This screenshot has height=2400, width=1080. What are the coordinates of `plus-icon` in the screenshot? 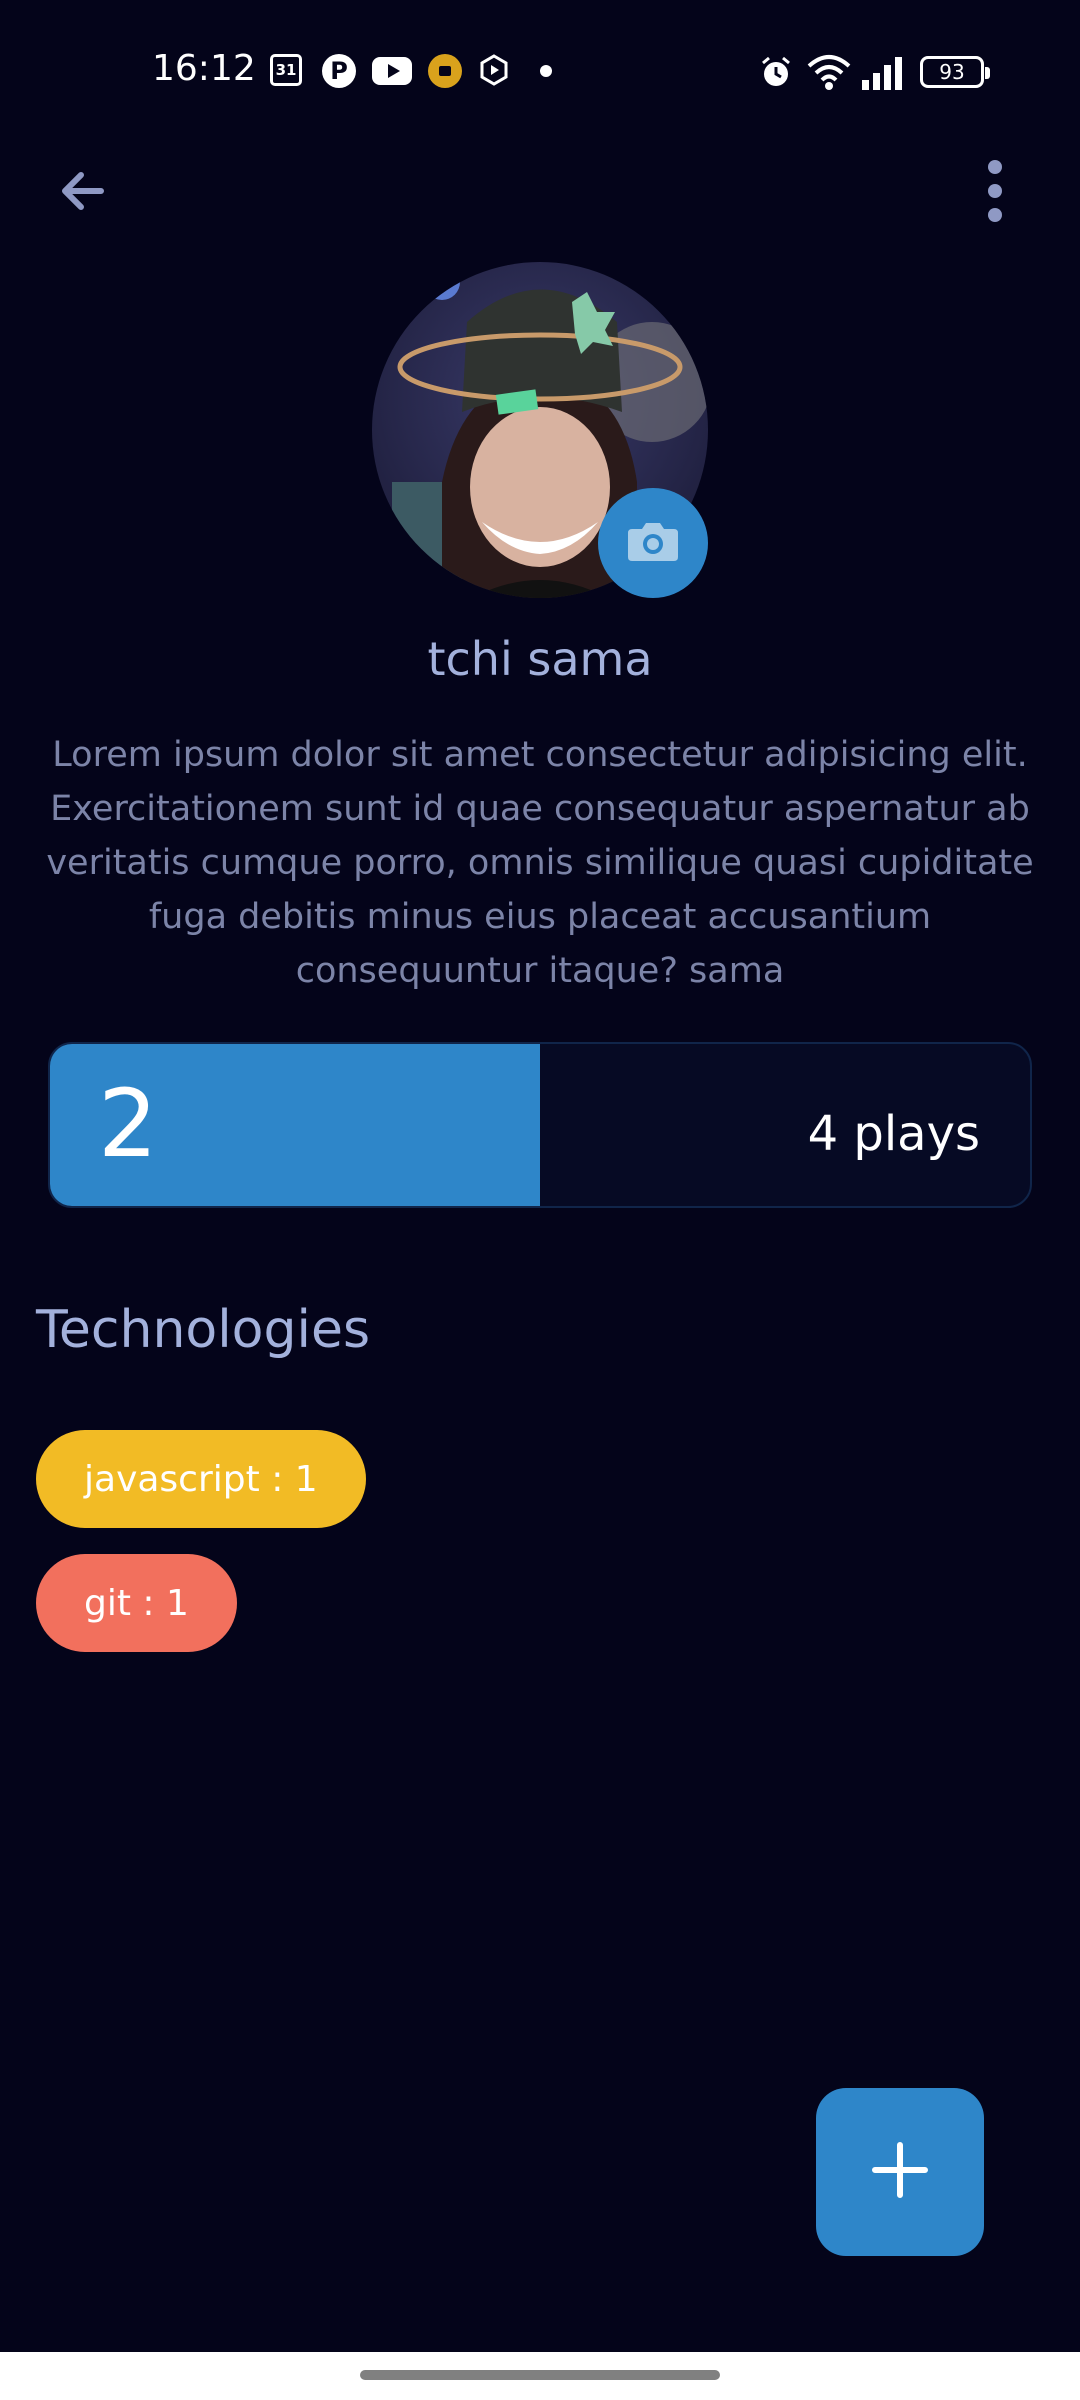 It's located at (900, 2172).